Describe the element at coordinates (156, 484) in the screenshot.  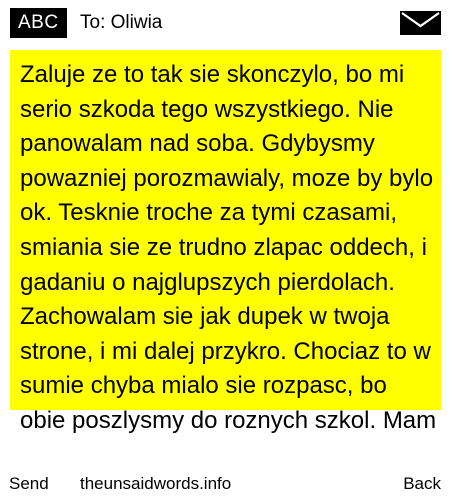
I see `site-url-text: theunsaidwords.info` at that location.